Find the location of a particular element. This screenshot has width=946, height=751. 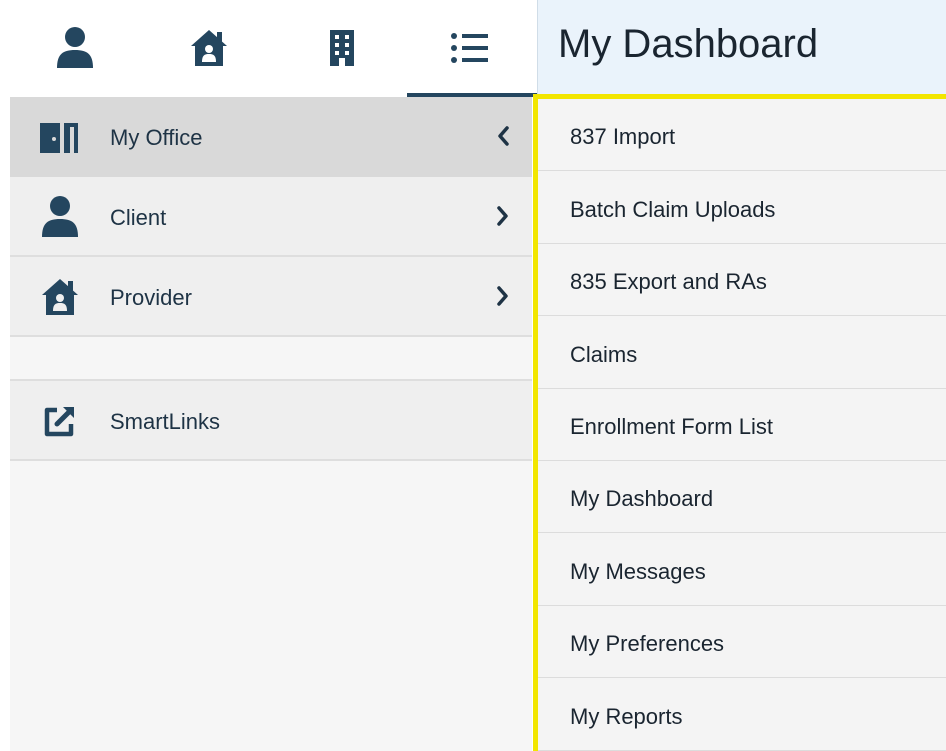

sidebar-item-label: Client is located at coordinates (138, 217).